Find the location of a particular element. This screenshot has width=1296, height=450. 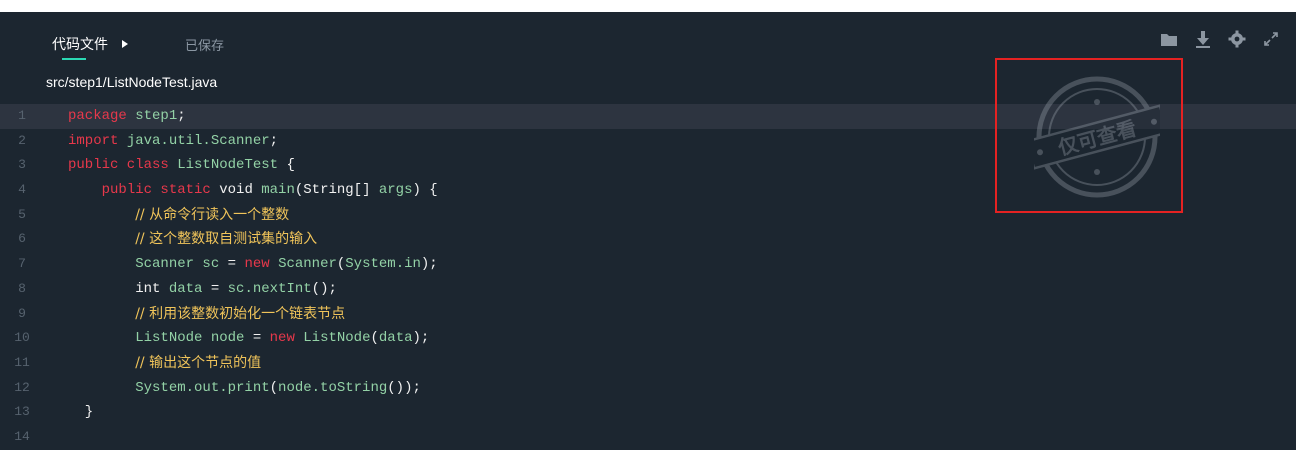

tab-code-files: 代码文件 is located at coordinates (90, 44).